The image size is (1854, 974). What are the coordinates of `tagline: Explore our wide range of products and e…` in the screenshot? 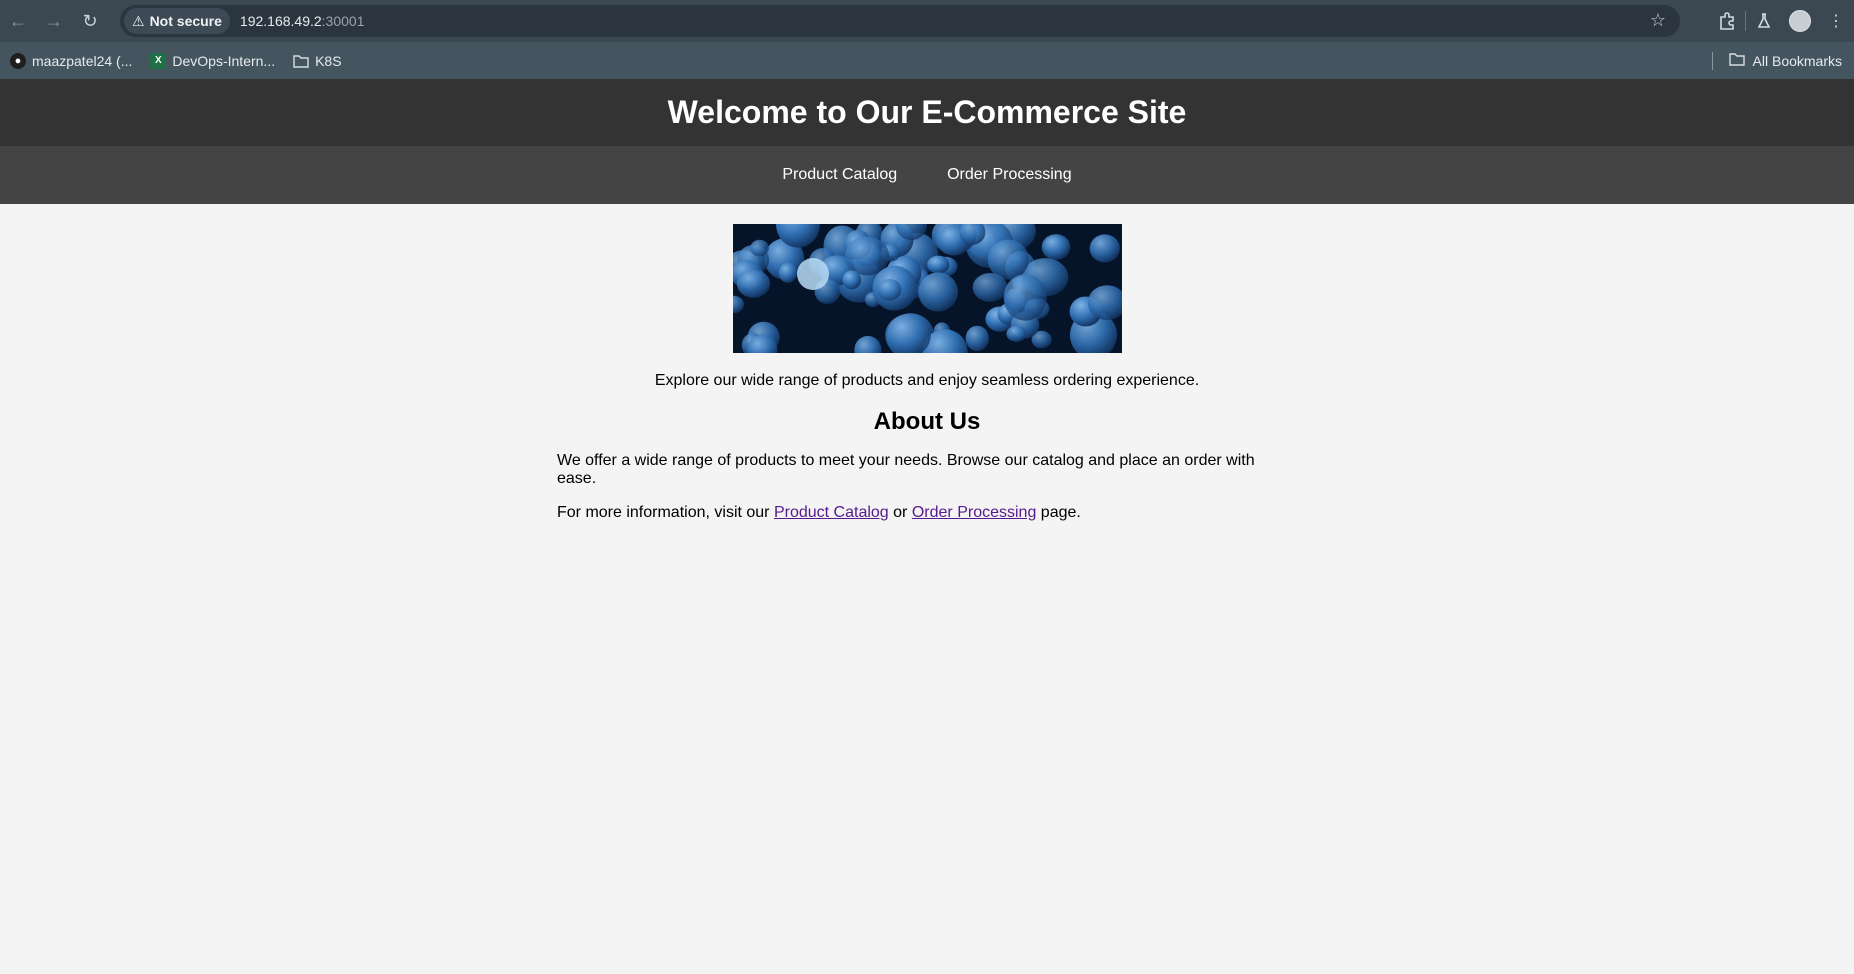 It's located at (927, 380).